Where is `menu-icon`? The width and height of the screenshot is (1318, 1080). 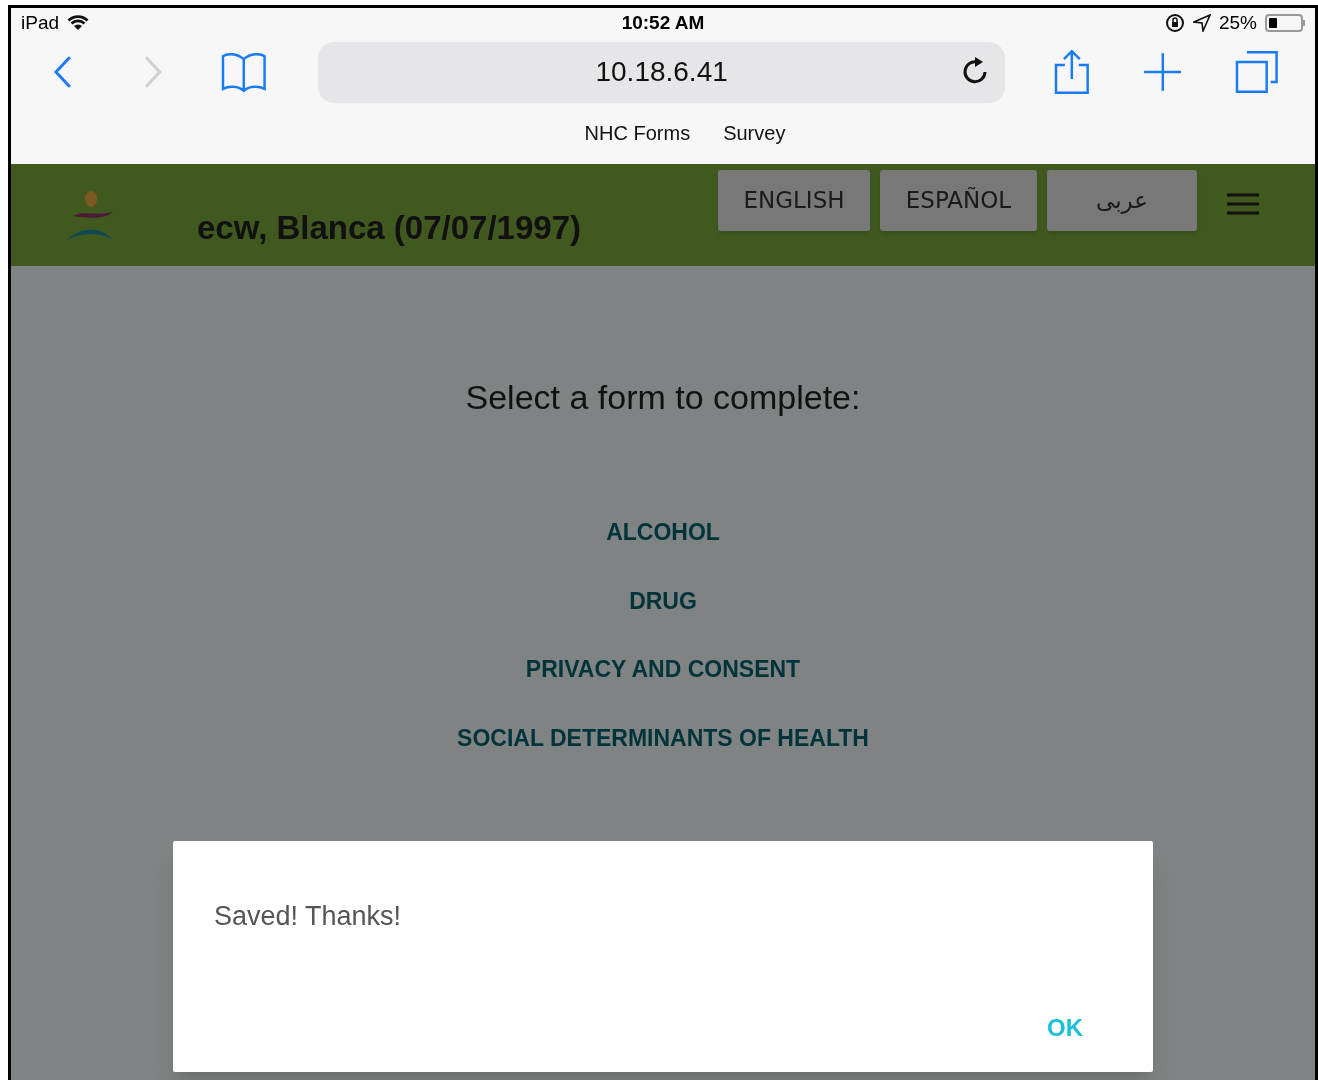 menu-icon is located at coordinates (1243, 204).